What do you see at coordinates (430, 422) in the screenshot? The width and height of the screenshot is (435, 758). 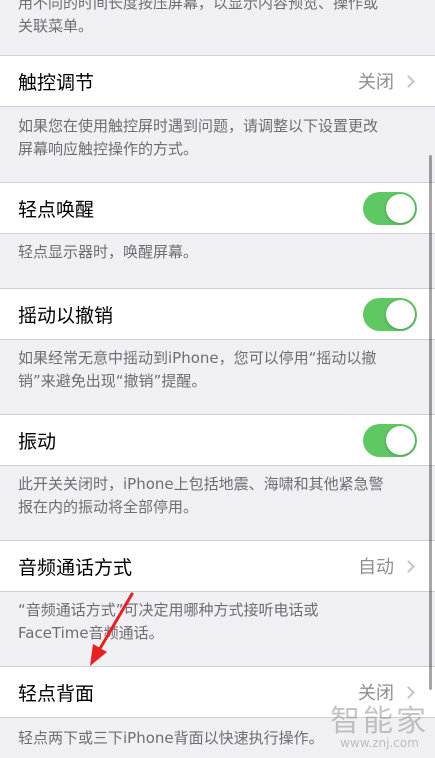 I see `scroll-indicator` at bounding box center [430, 422].